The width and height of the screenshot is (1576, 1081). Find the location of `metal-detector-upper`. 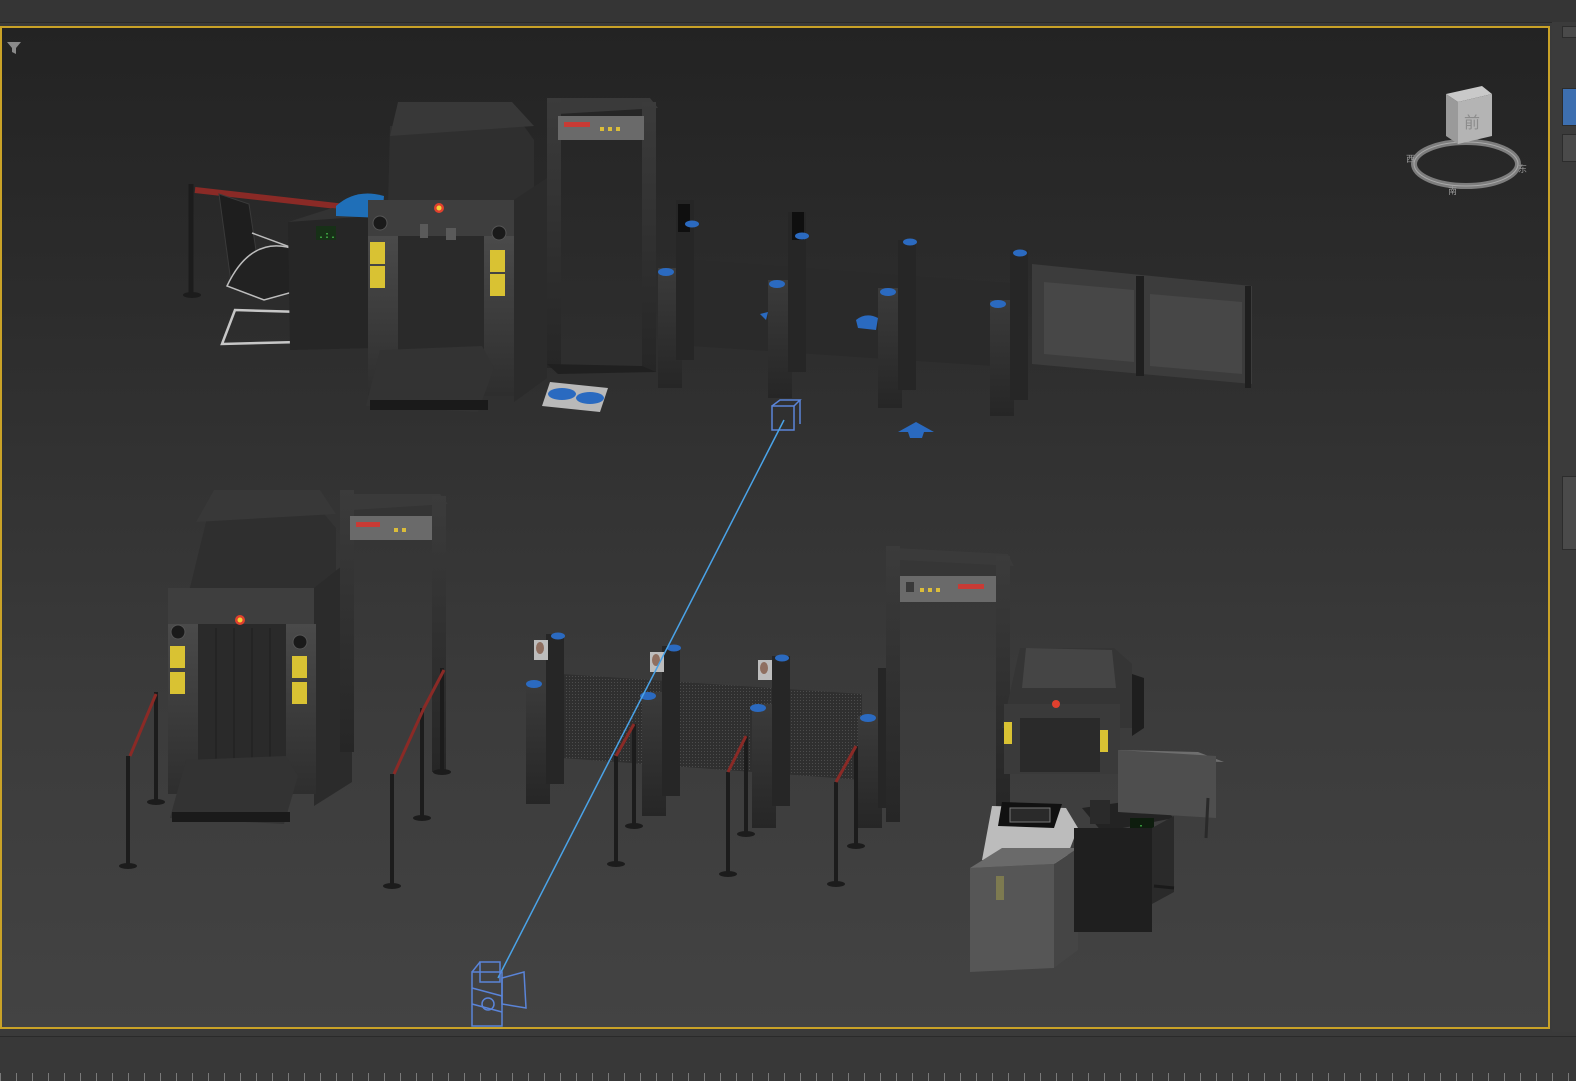

metal-detector-upper is located at coordinates (602, 236).